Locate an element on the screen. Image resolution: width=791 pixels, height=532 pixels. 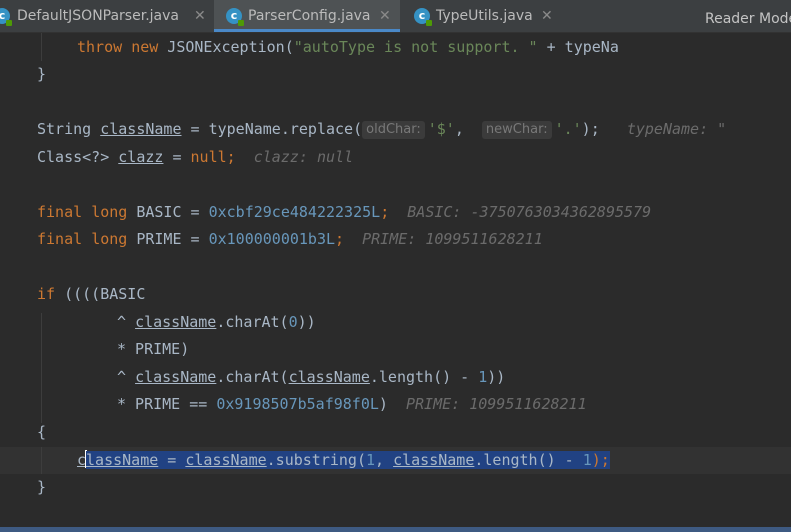
number-literal: 0x9198507b5af98f0L is located at coordinates (297, 404).